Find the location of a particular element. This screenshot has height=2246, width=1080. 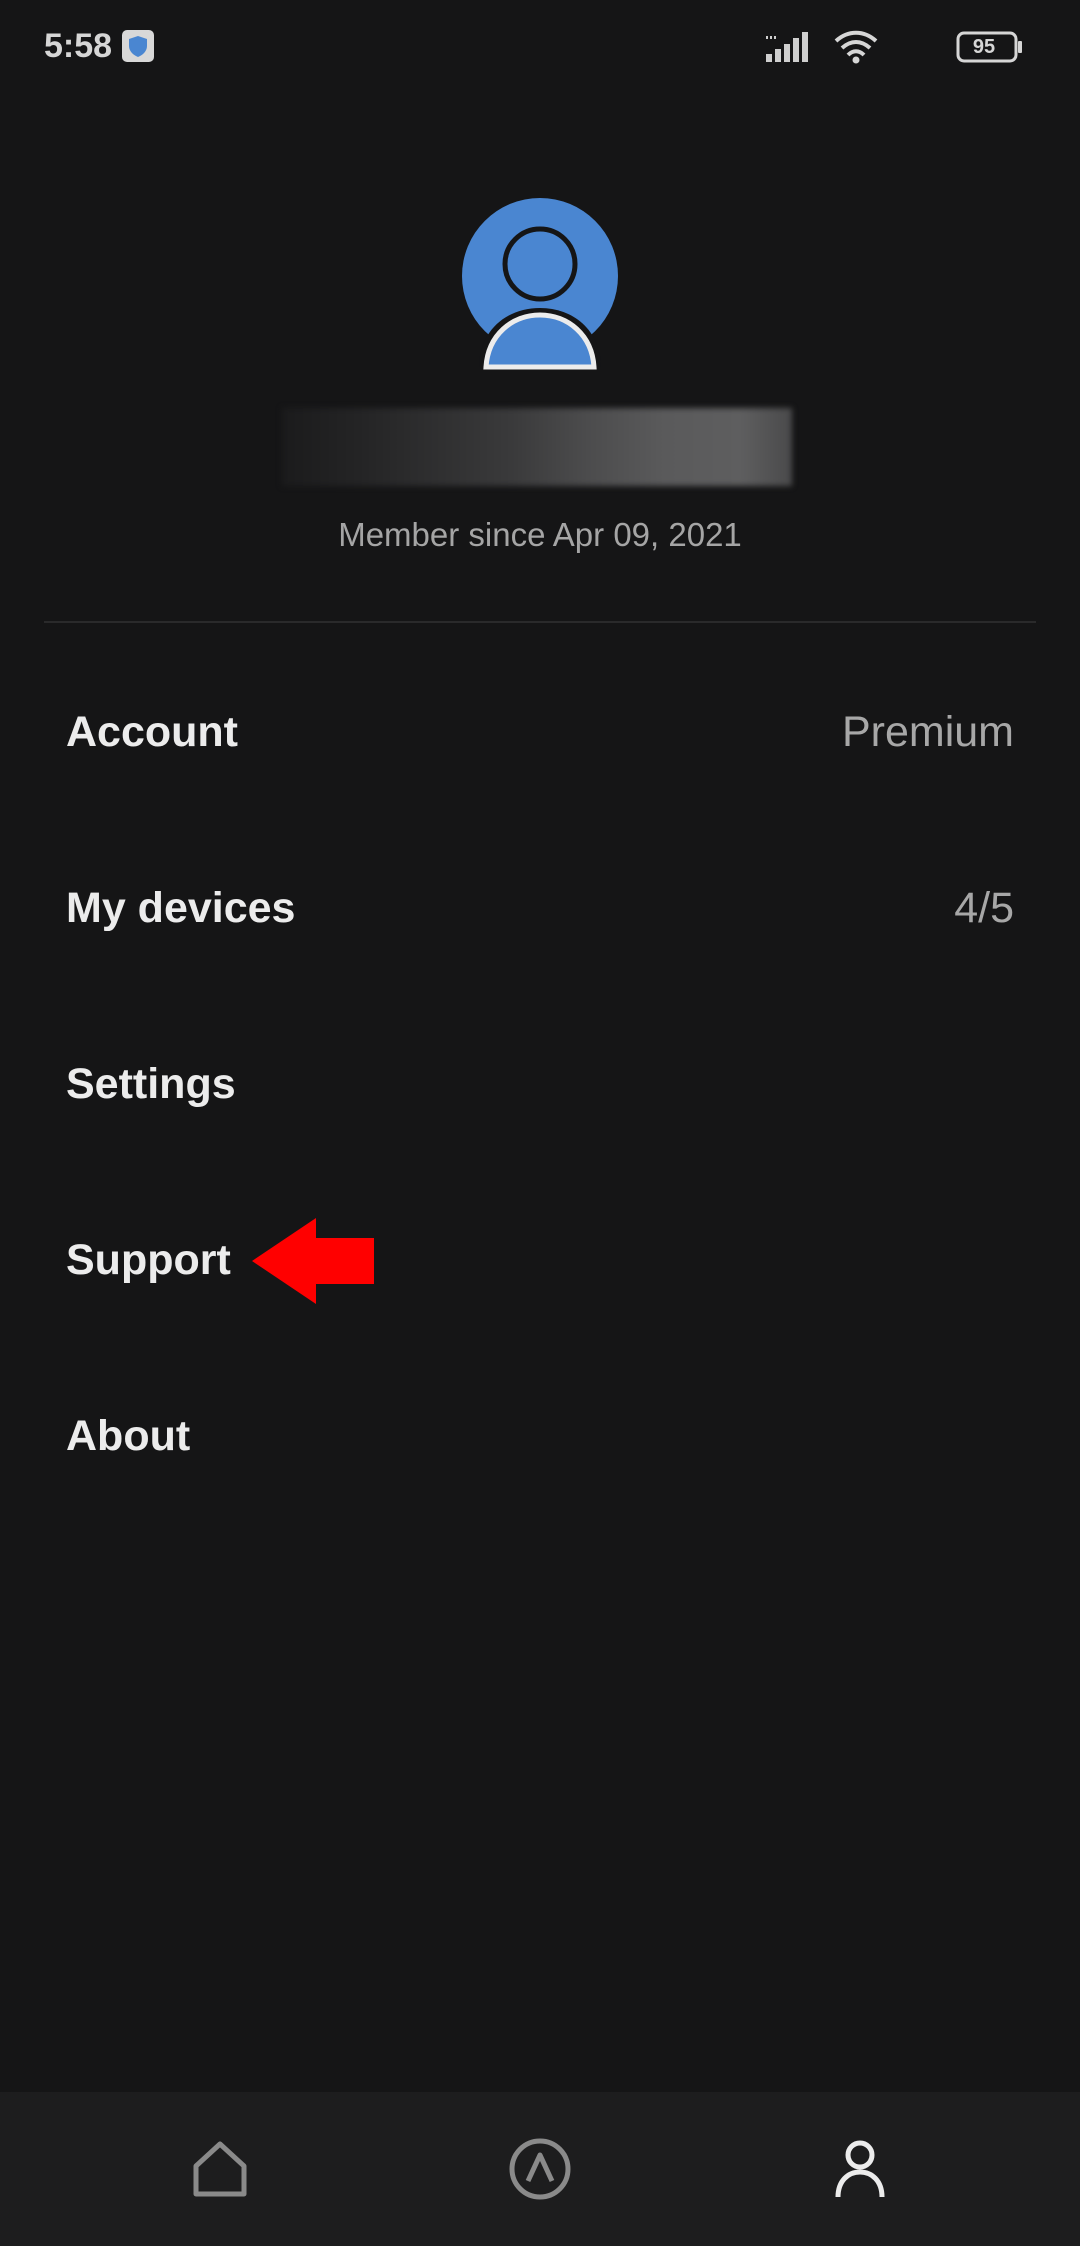

menu-item-label: Settings is located at coordinates (151, 1084).